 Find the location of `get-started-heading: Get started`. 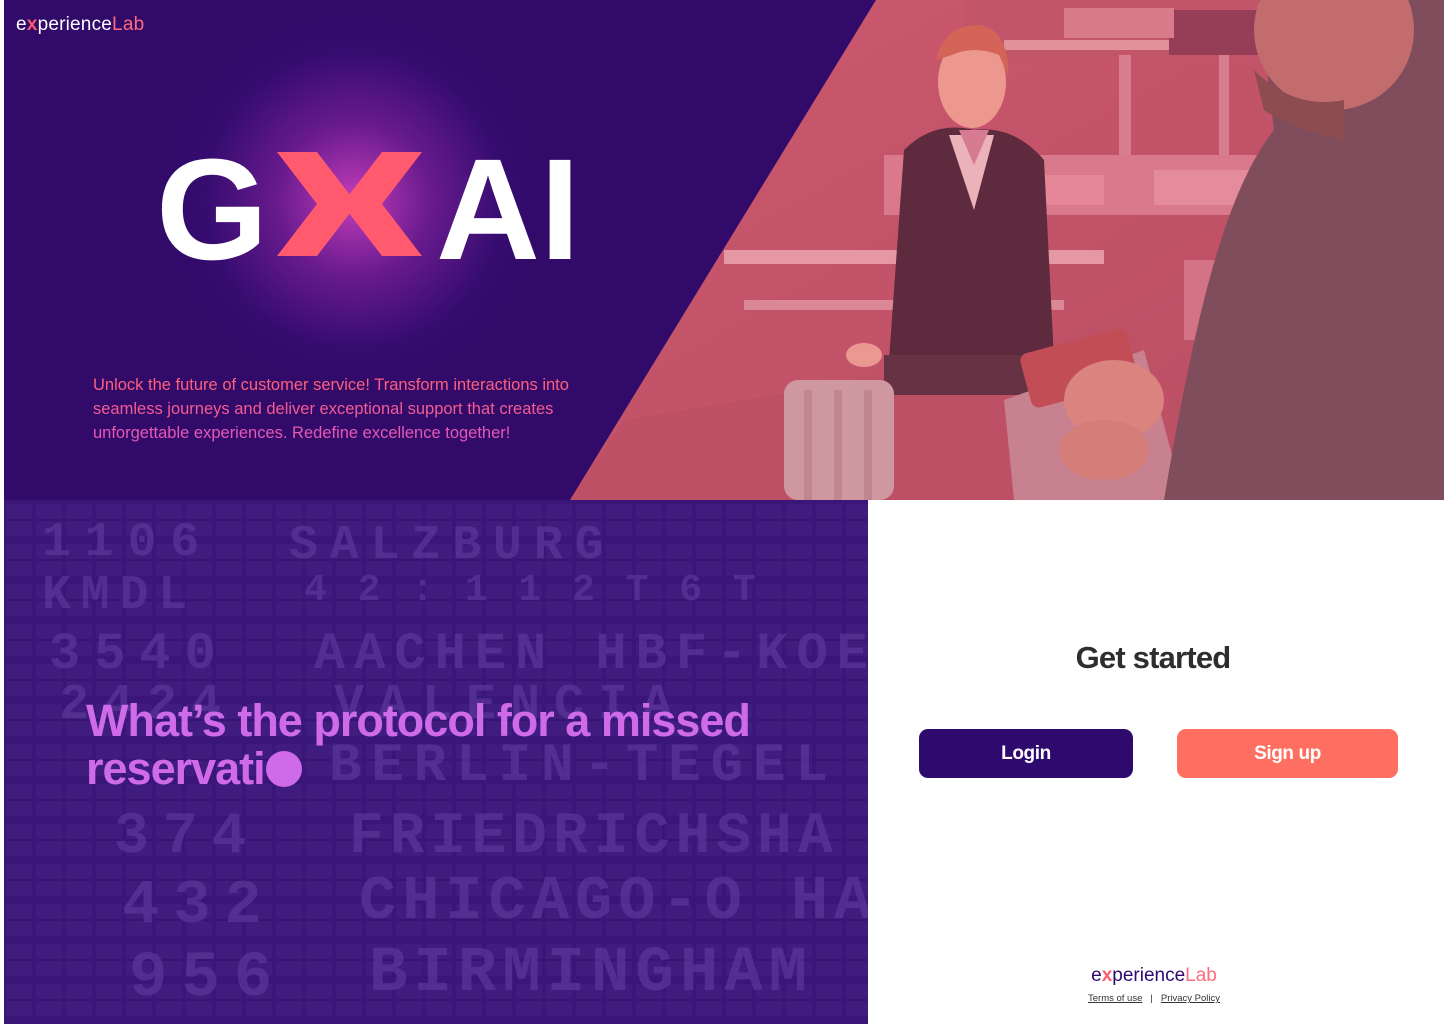

get-started-heading: Get started is located at coordinates (1153, 657).